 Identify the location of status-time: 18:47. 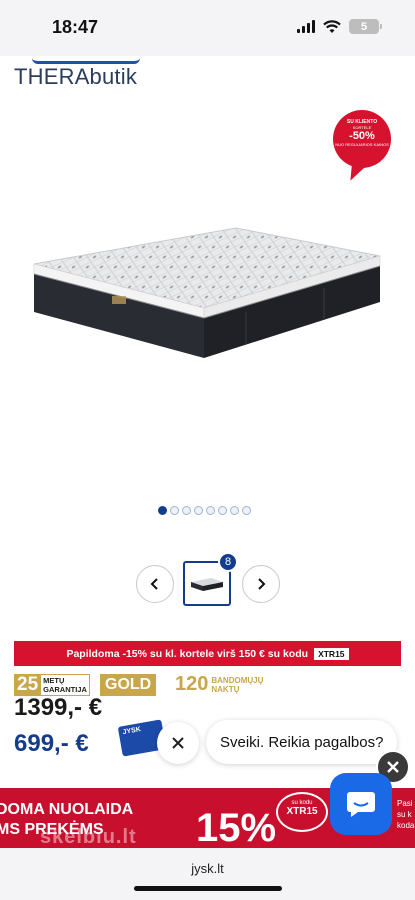
(75, 27).